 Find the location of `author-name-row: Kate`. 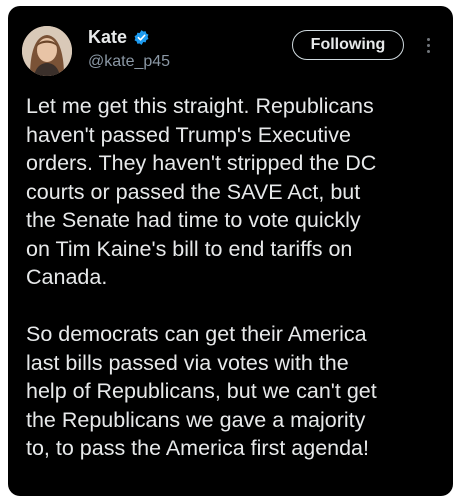

author-name-row: Kate is located at coordinates (119, 37).